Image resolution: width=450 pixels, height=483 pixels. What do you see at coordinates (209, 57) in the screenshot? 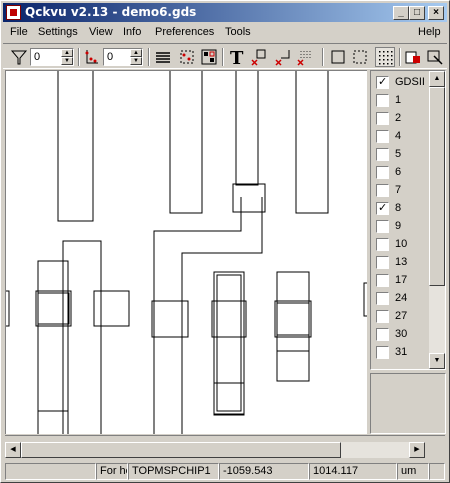
I see `grid-select-icon` at bounding box center [209, 57].